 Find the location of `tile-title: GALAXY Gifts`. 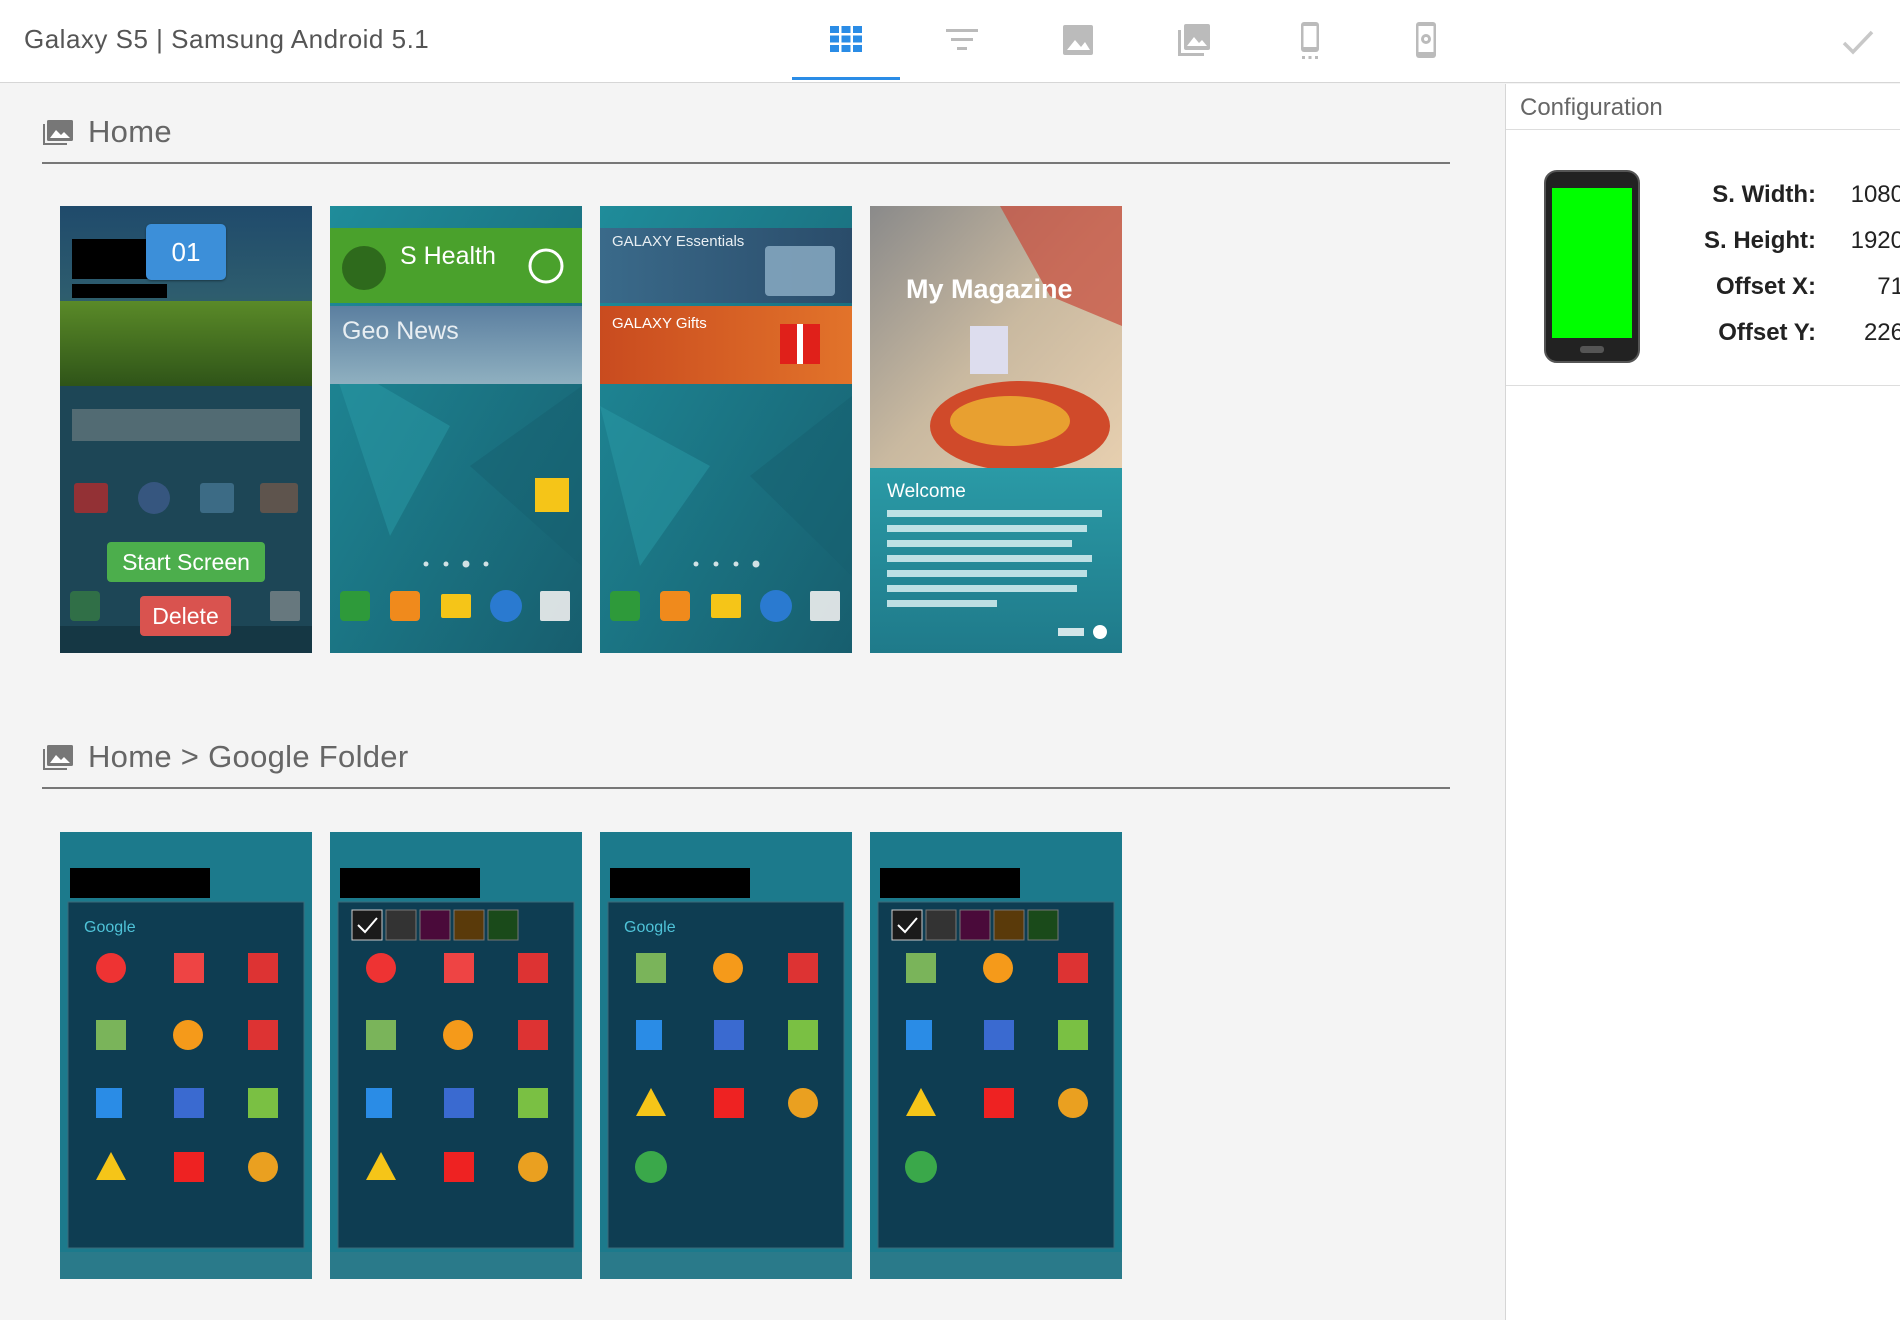

tile-title: GALAXY Gifts is located at coordinates (659, 323).